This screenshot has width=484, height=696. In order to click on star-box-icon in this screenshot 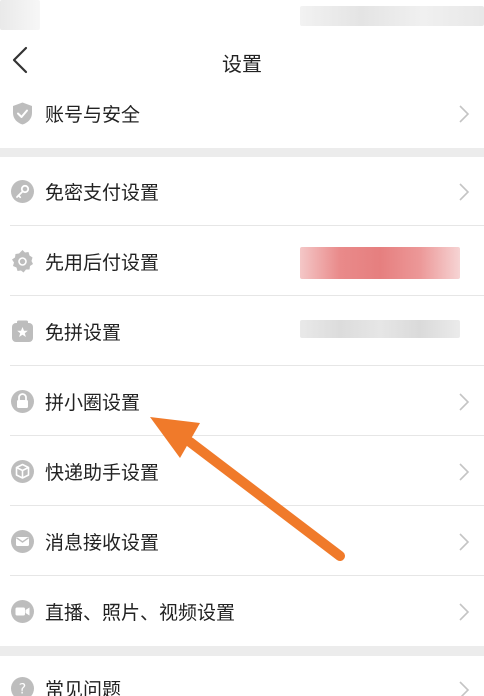, I will do `click(22, 331)`.